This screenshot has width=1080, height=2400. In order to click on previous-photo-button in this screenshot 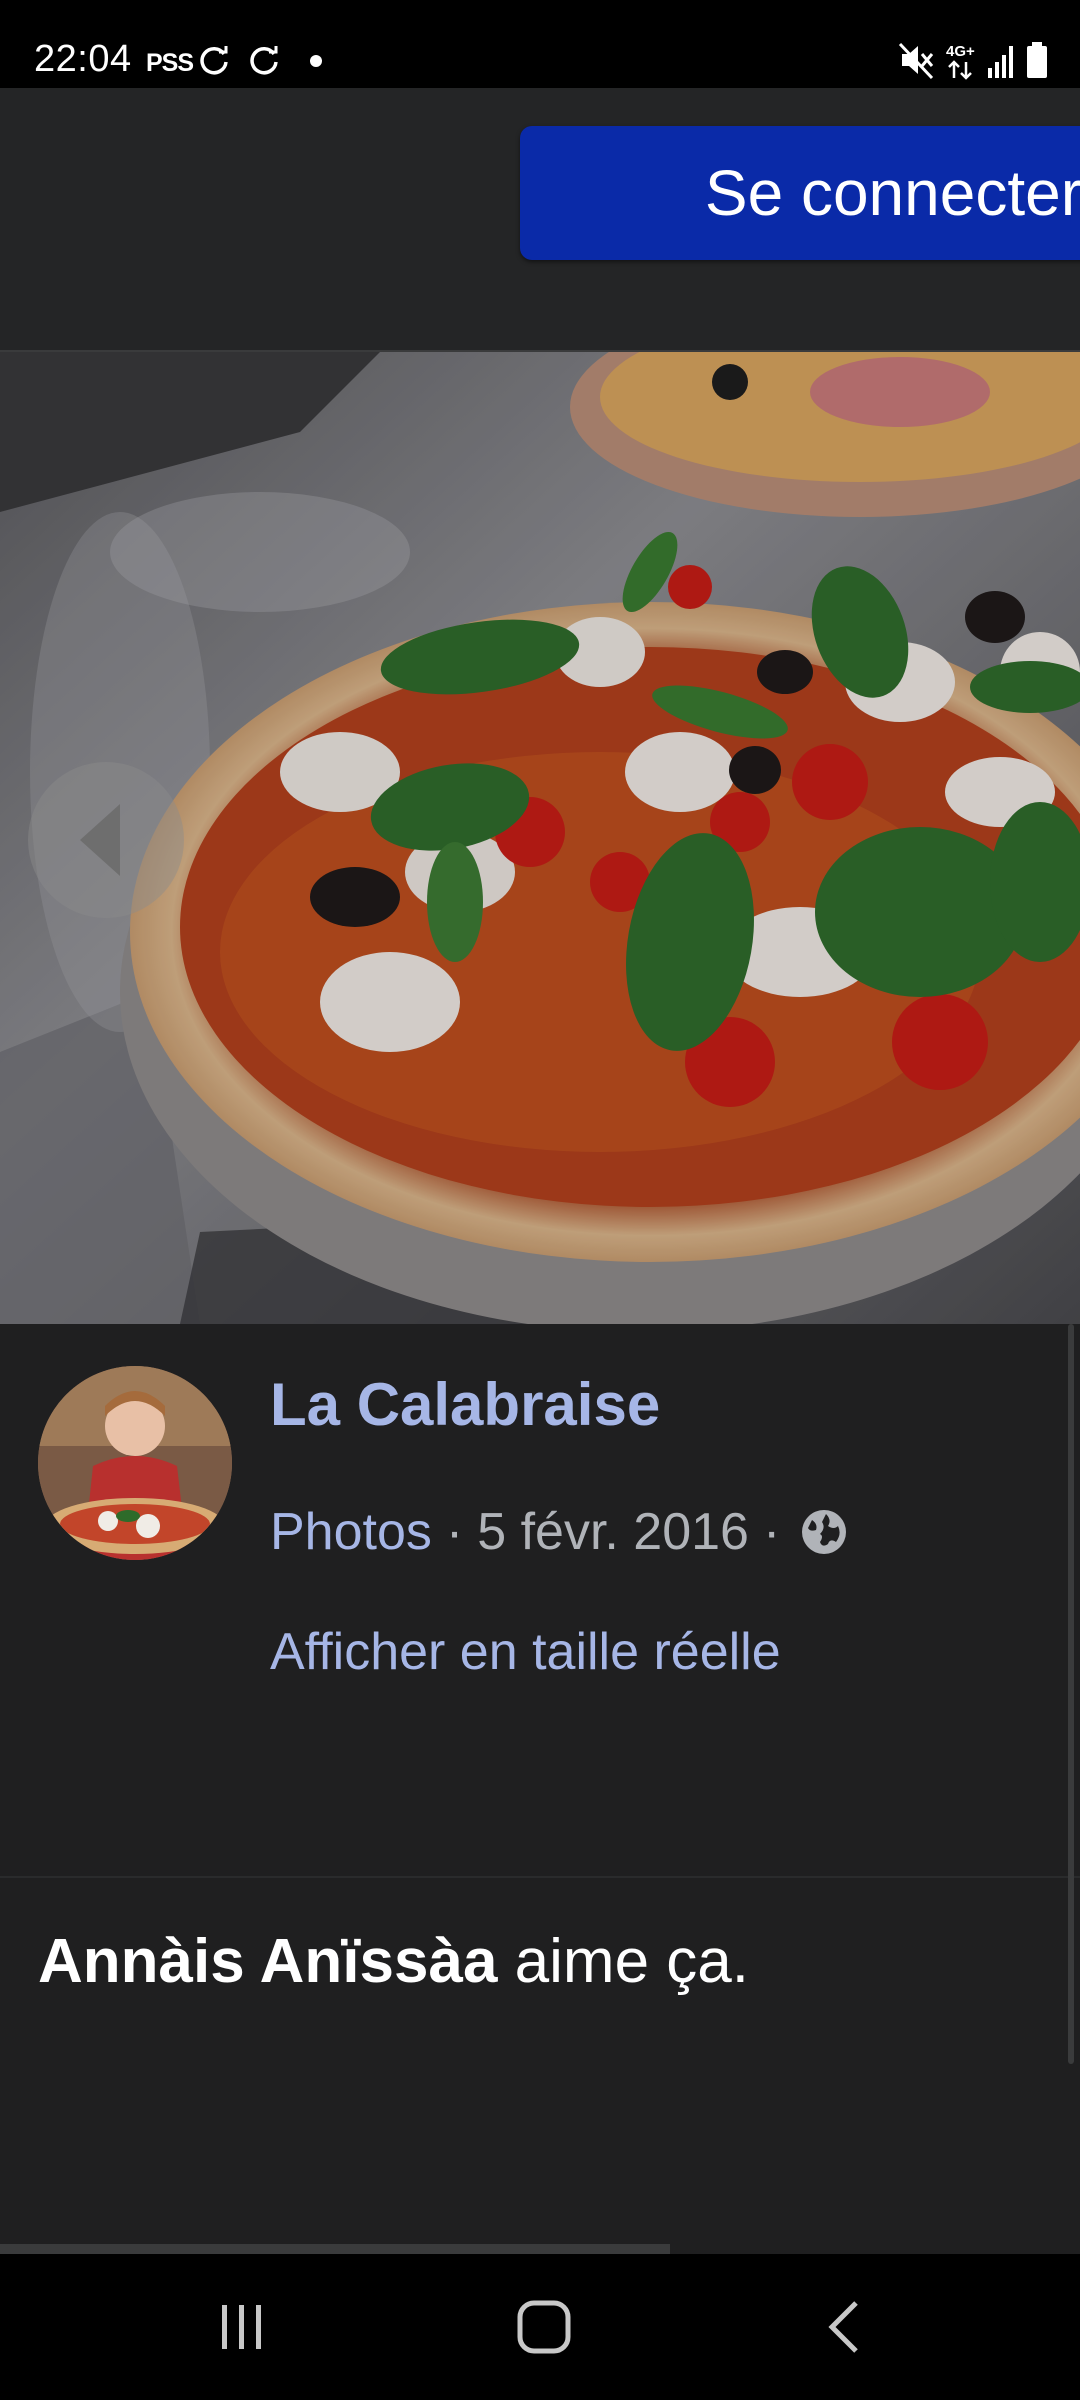, I will do `click(106, 840)`.